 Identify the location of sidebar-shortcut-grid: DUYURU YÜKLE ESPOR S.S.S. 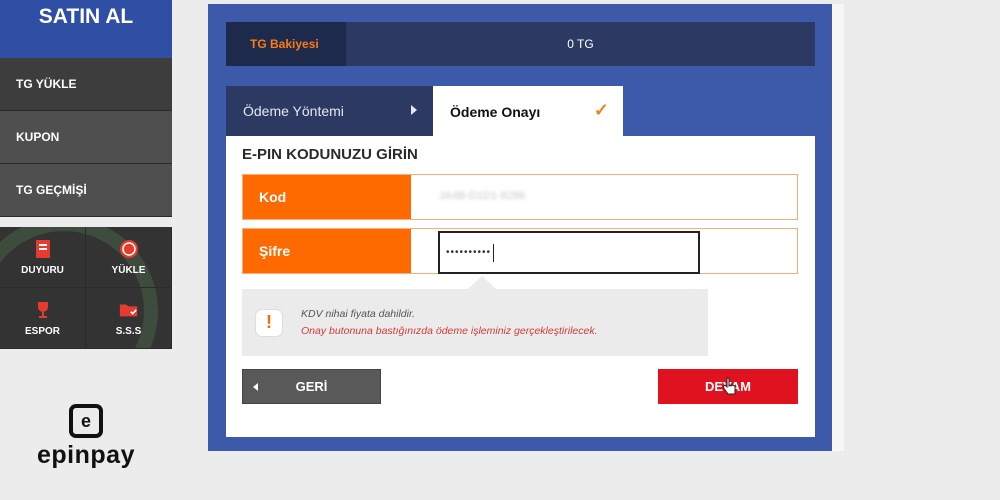
(86, 288).